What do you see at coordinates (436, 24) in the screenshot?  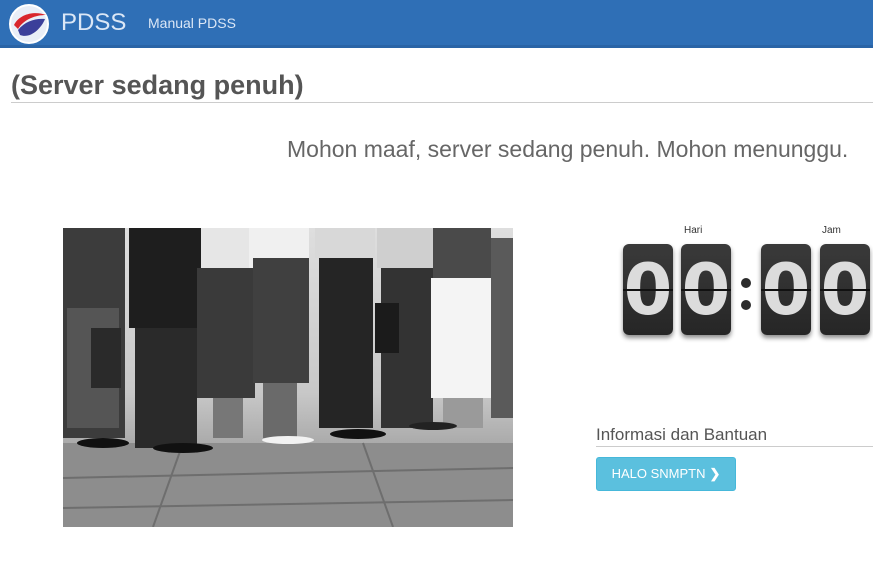 I see `top-navbar: PDSS Manual PDSS` at bounding box center [436, 24].